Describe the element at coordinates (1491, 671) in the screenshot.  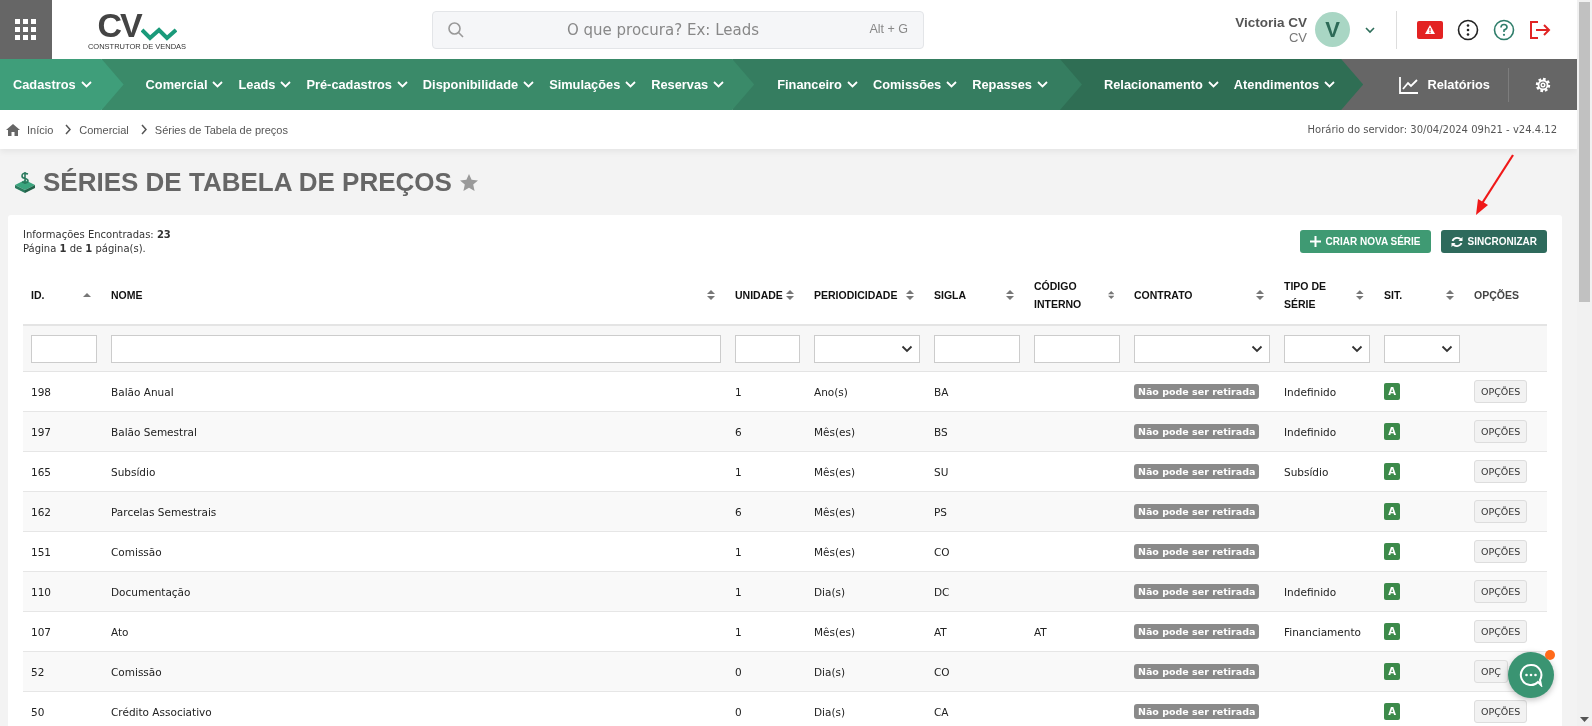
I see `options-button: OPÇ` at that location.